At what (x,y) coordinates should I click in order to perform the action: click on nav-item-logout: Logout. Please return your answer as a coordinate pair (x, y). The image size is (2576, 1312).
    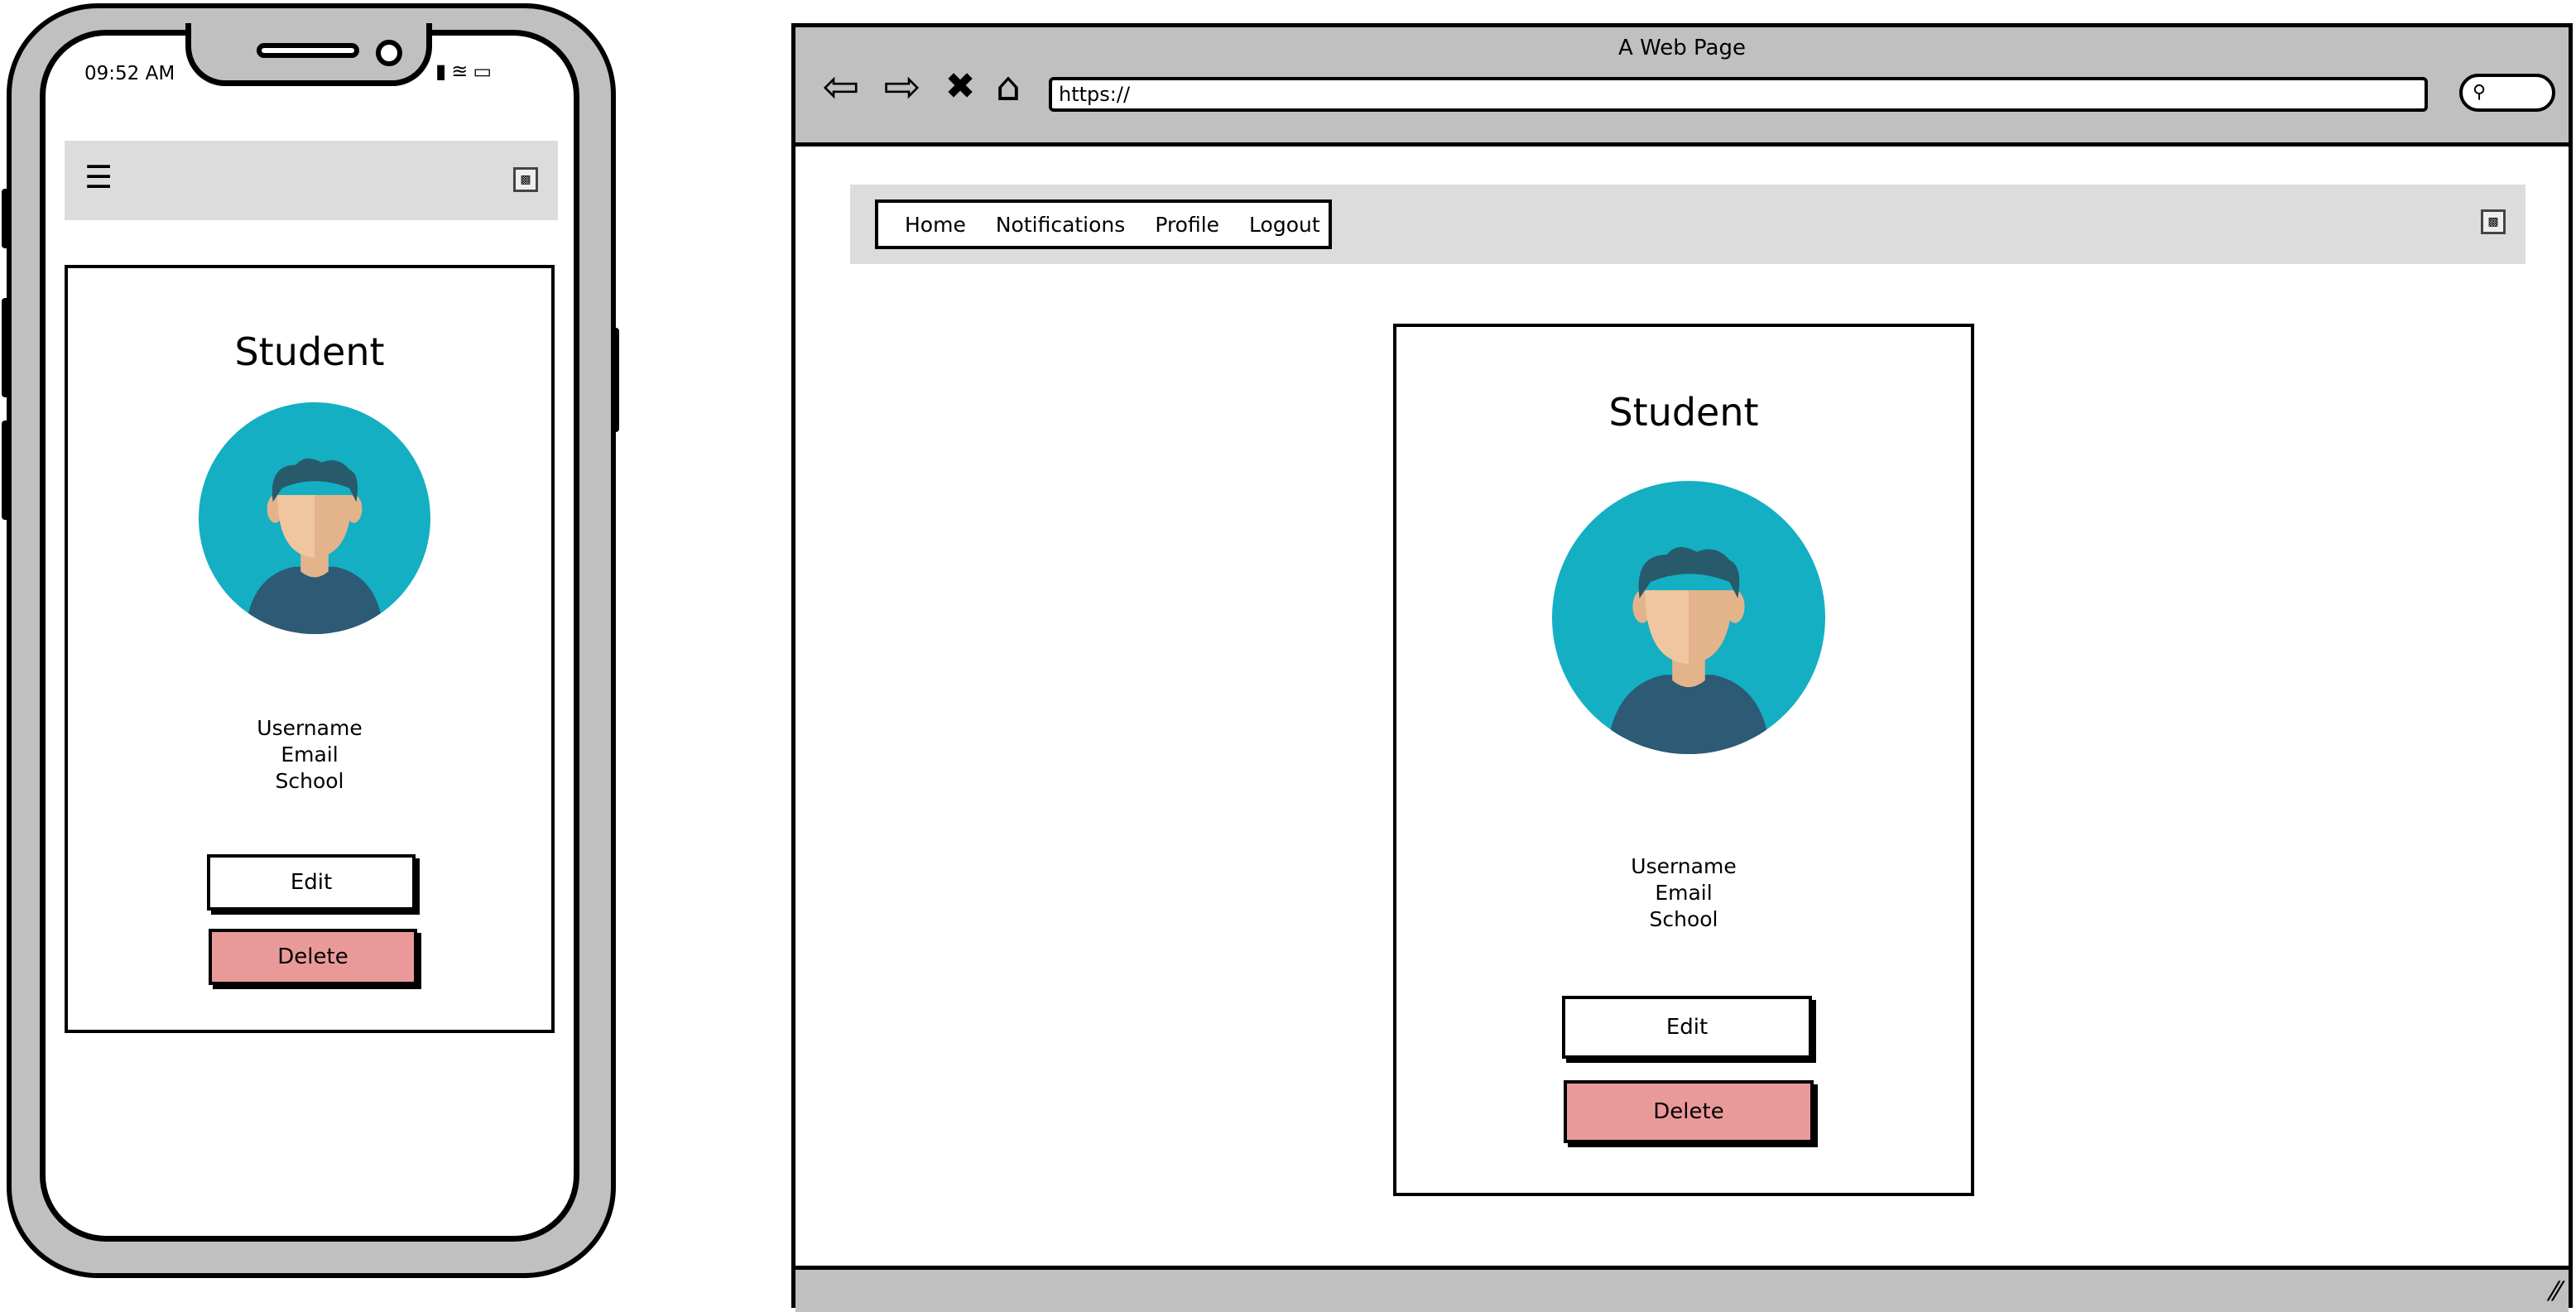
    Looking at the image, I should click on (1284, 225).